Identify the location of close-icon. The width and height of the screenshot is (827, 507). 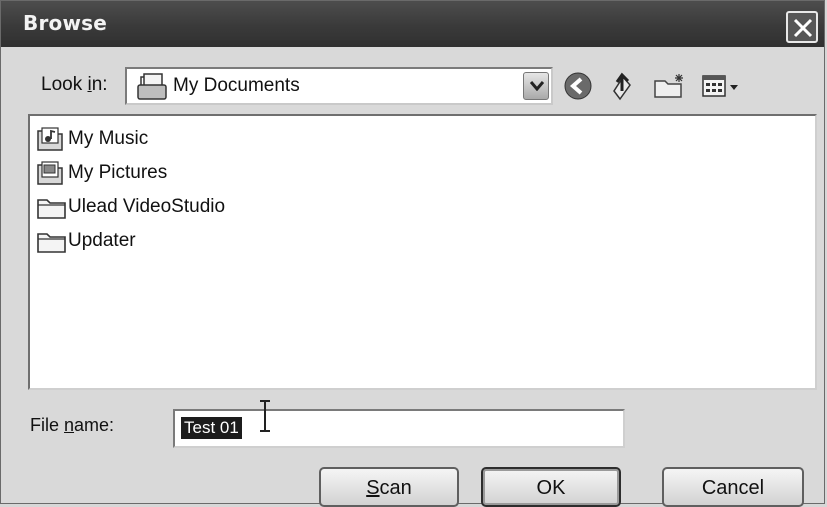
(803, 28).